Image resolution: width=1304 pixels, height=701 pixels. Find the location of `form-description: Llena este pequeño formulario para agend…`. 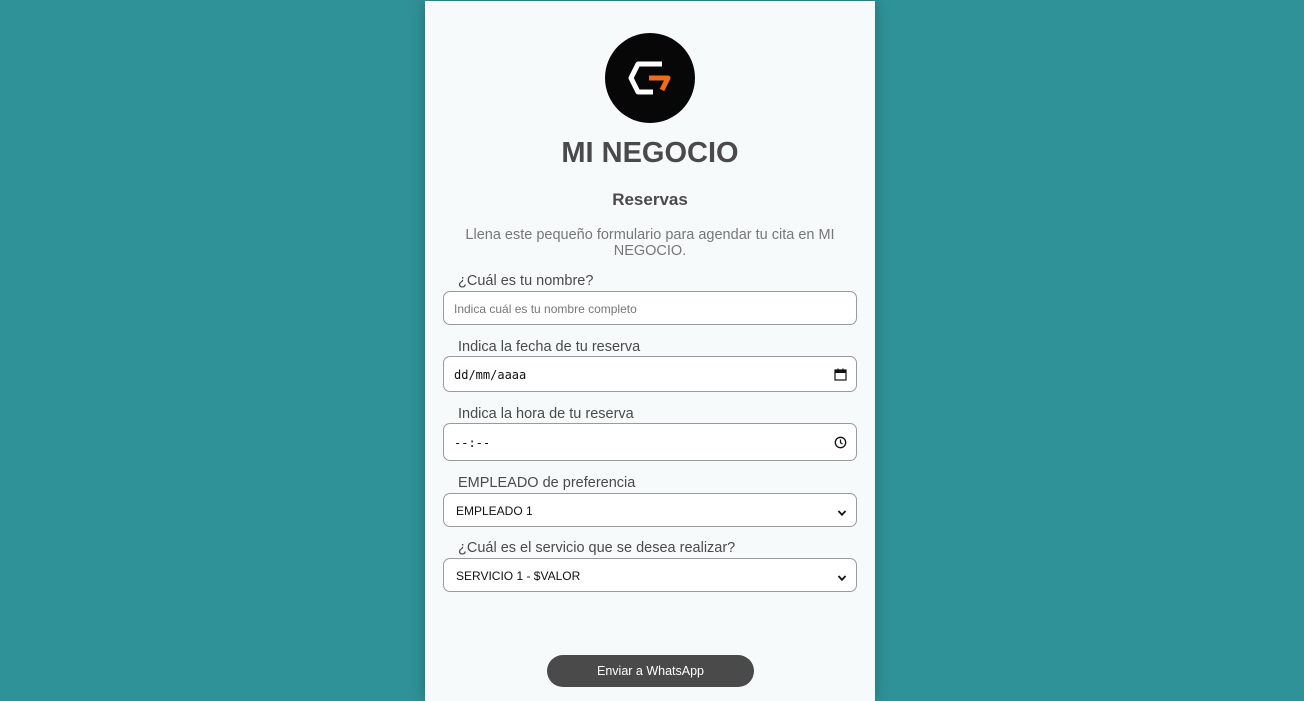

form-description: Llena este pequeño formulario para agend… is located at coordinates (650, 243).